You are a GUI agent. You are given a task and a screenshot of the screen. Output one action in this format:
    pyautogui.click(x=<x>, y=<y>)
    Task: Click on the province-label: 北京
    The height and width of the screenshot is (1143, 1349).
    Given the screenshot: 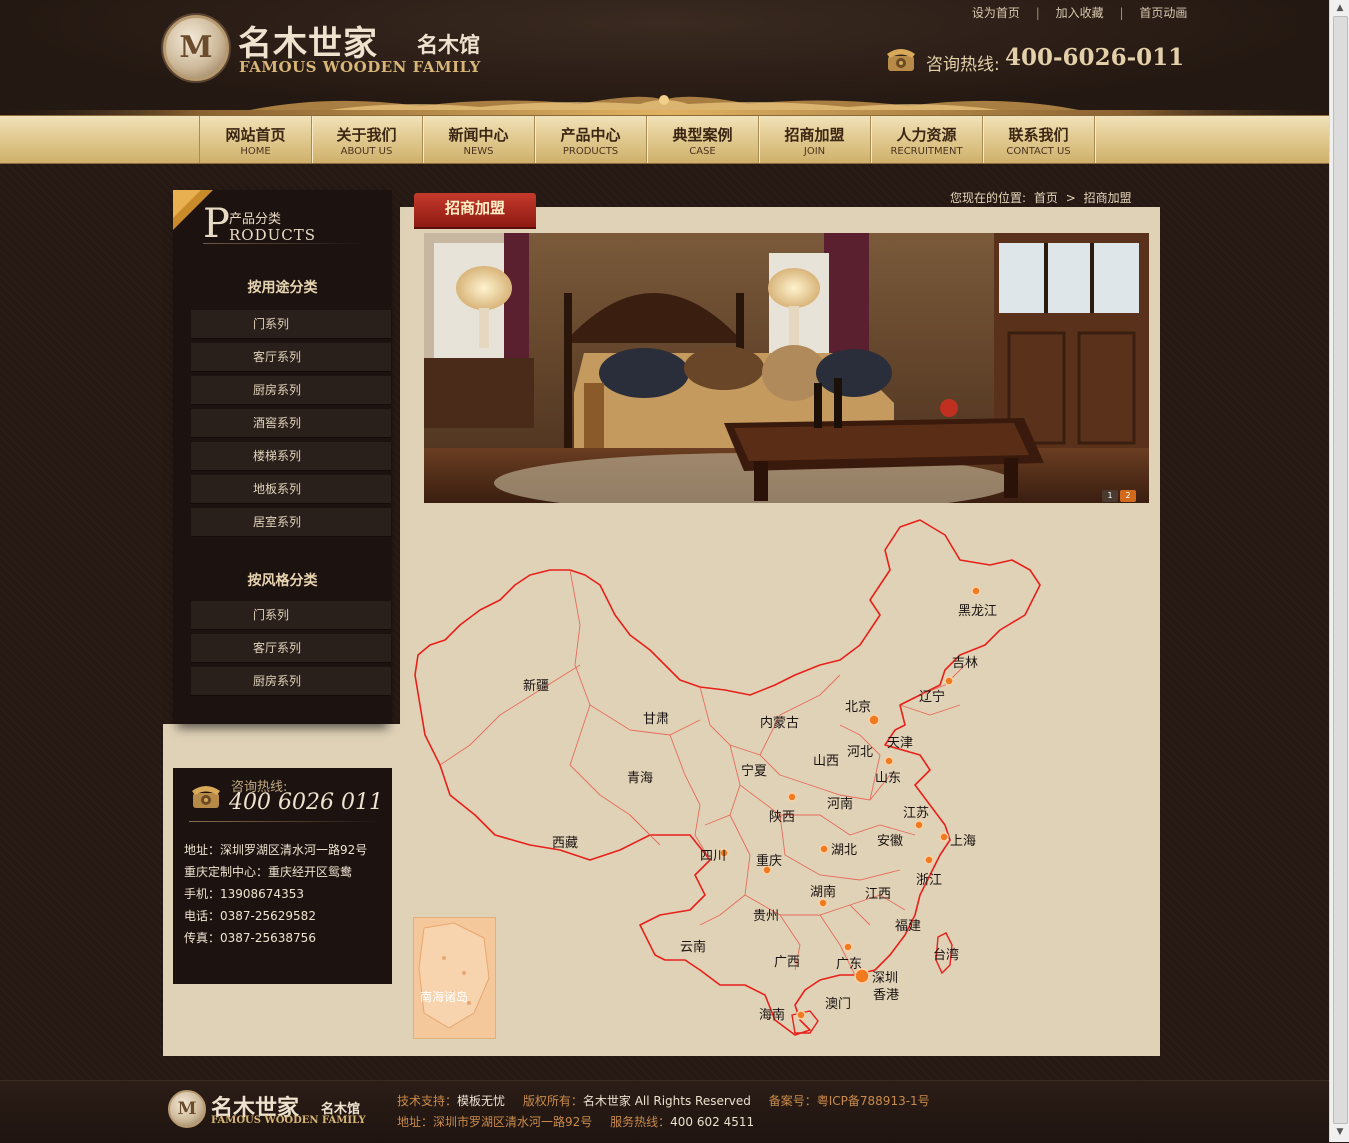 What is the action you would take?
    pyautogui.click(x=858, y=705)
    